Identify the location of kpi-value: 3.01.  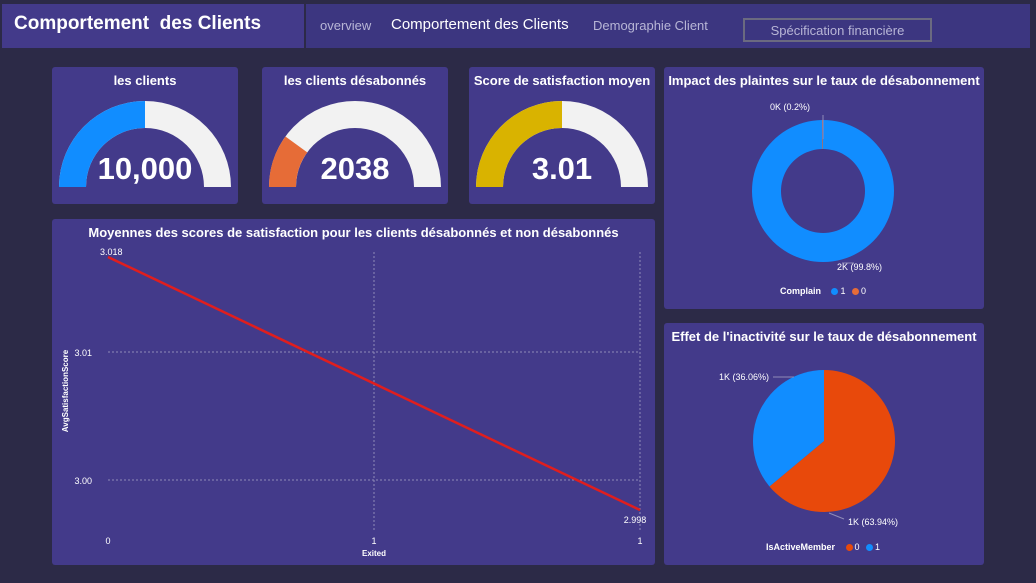
(562, 168).